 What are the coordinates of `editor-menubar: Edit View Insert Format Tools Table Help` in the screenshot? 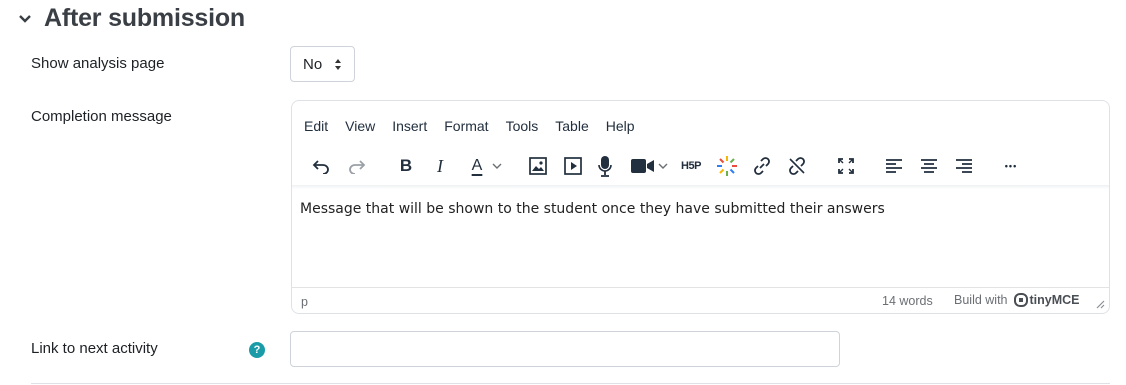 It's located at (478, 126).